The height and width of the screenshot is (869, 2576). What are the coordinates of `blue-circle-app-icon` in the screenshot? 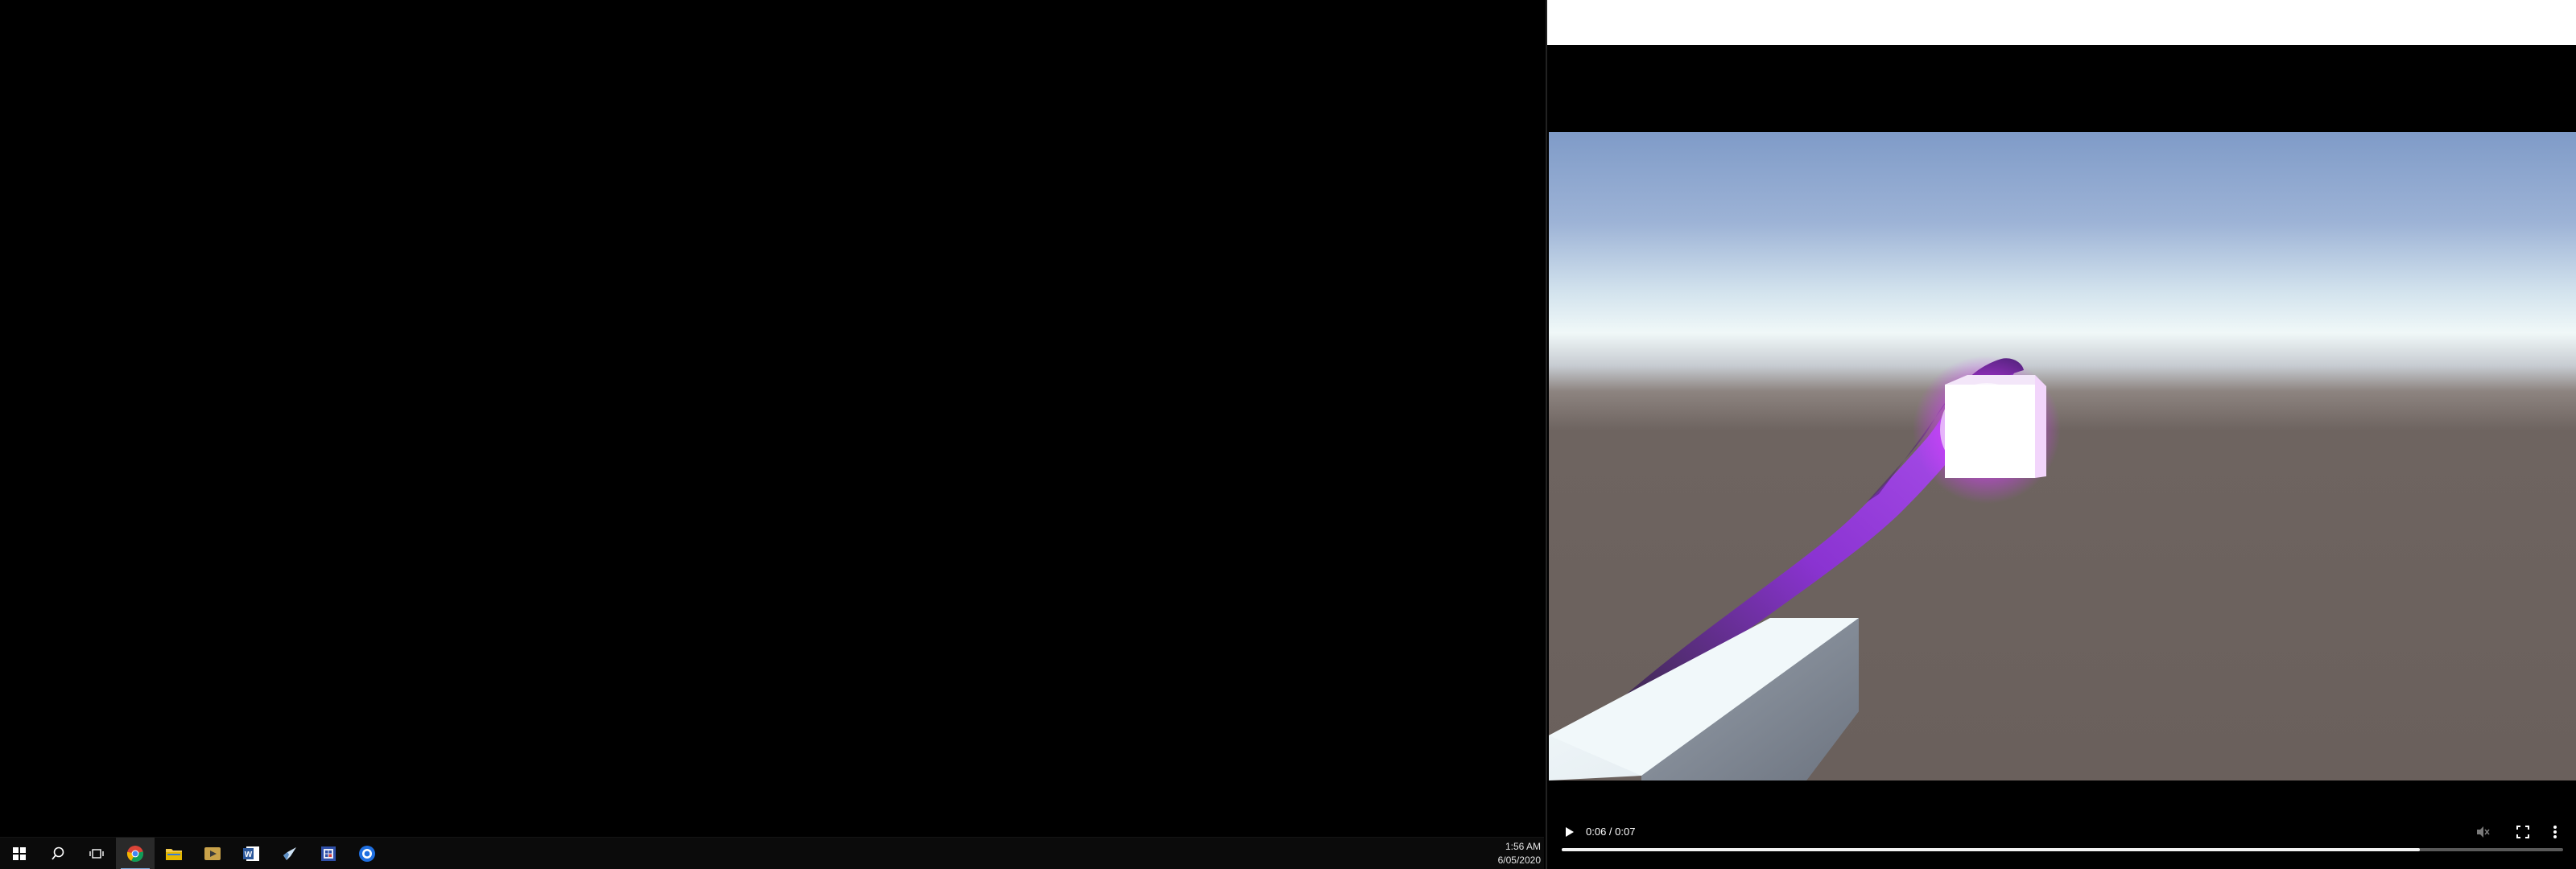 It's located at (367, 854).